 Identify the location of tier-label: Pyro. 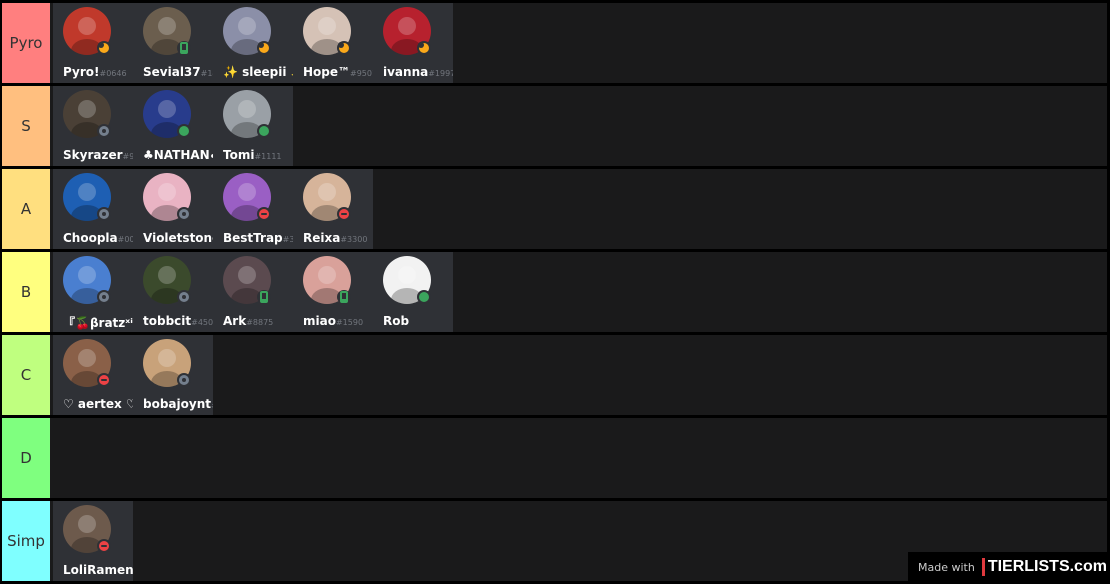
(26, 43).